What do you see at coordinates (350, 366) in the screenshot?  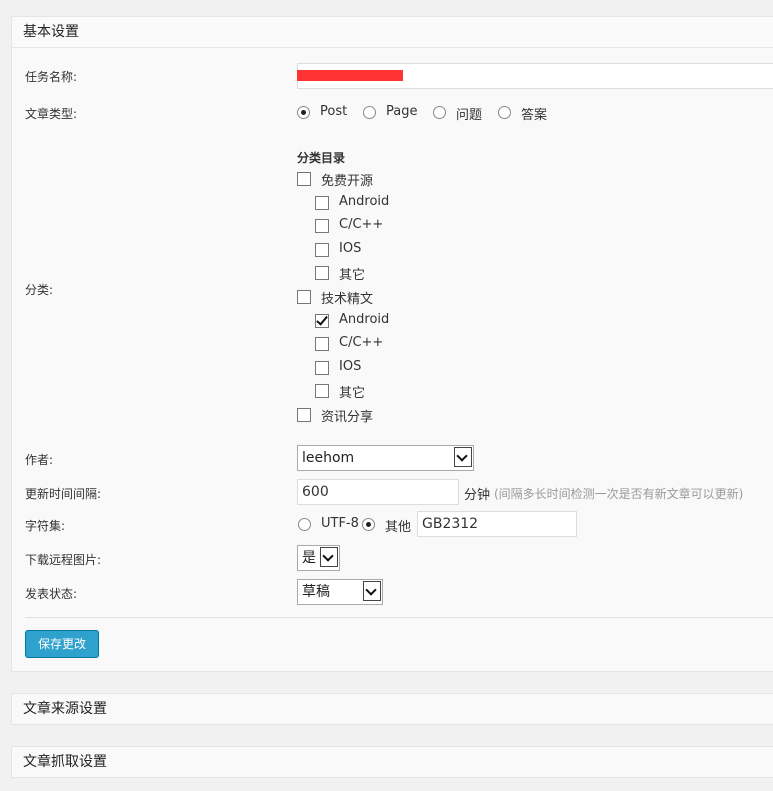 I see `category-label-ios-2: IOS` at bounding box center [350, 366].